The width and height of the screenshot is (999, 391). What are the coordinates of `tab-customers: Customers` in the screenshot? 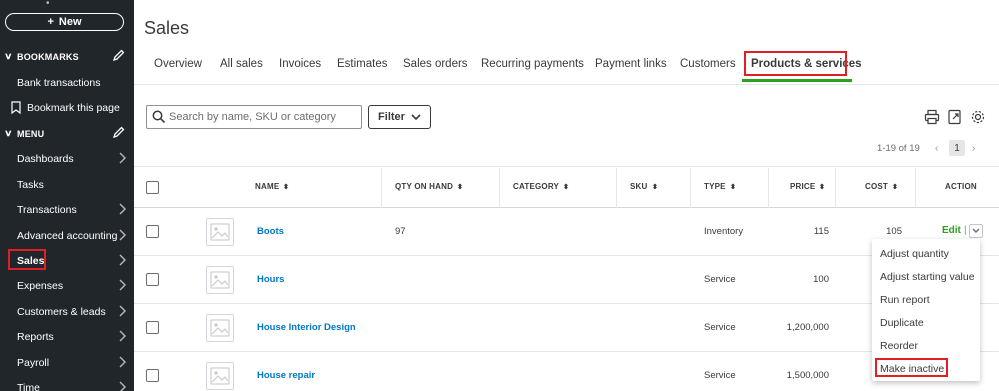 It's located at (708, 64).